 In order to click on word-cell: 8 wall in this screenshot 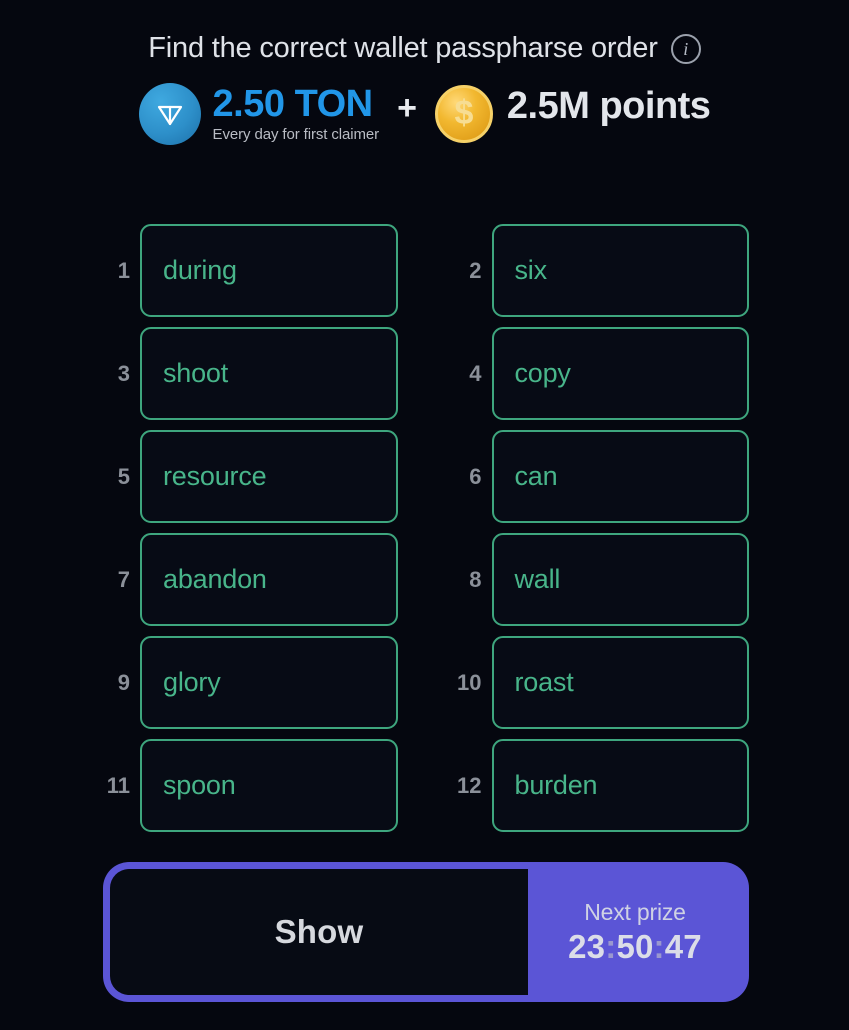, I will do `click(600, 579)`.